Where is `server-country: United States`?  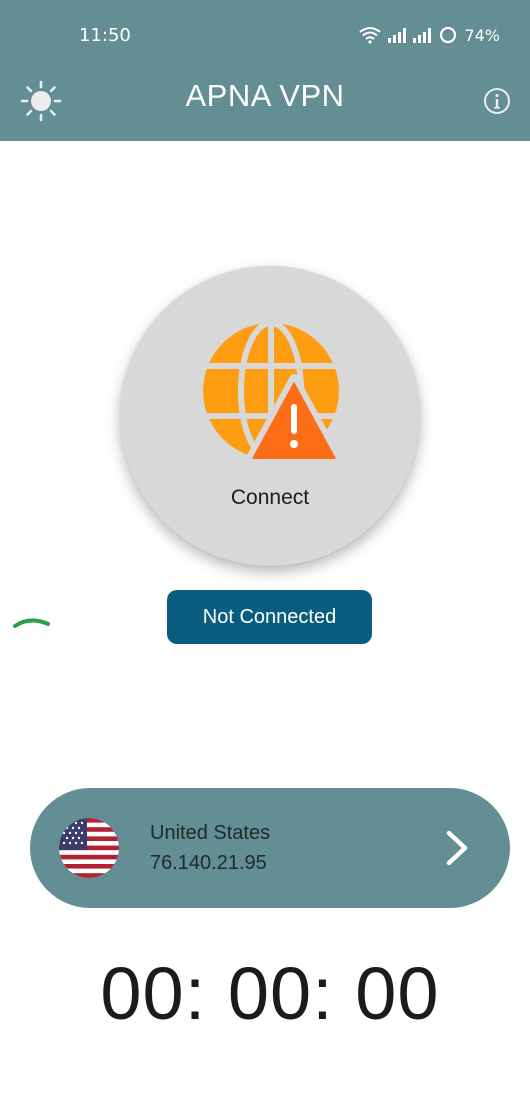 server-country: United States is located at coordinates (210, 833).